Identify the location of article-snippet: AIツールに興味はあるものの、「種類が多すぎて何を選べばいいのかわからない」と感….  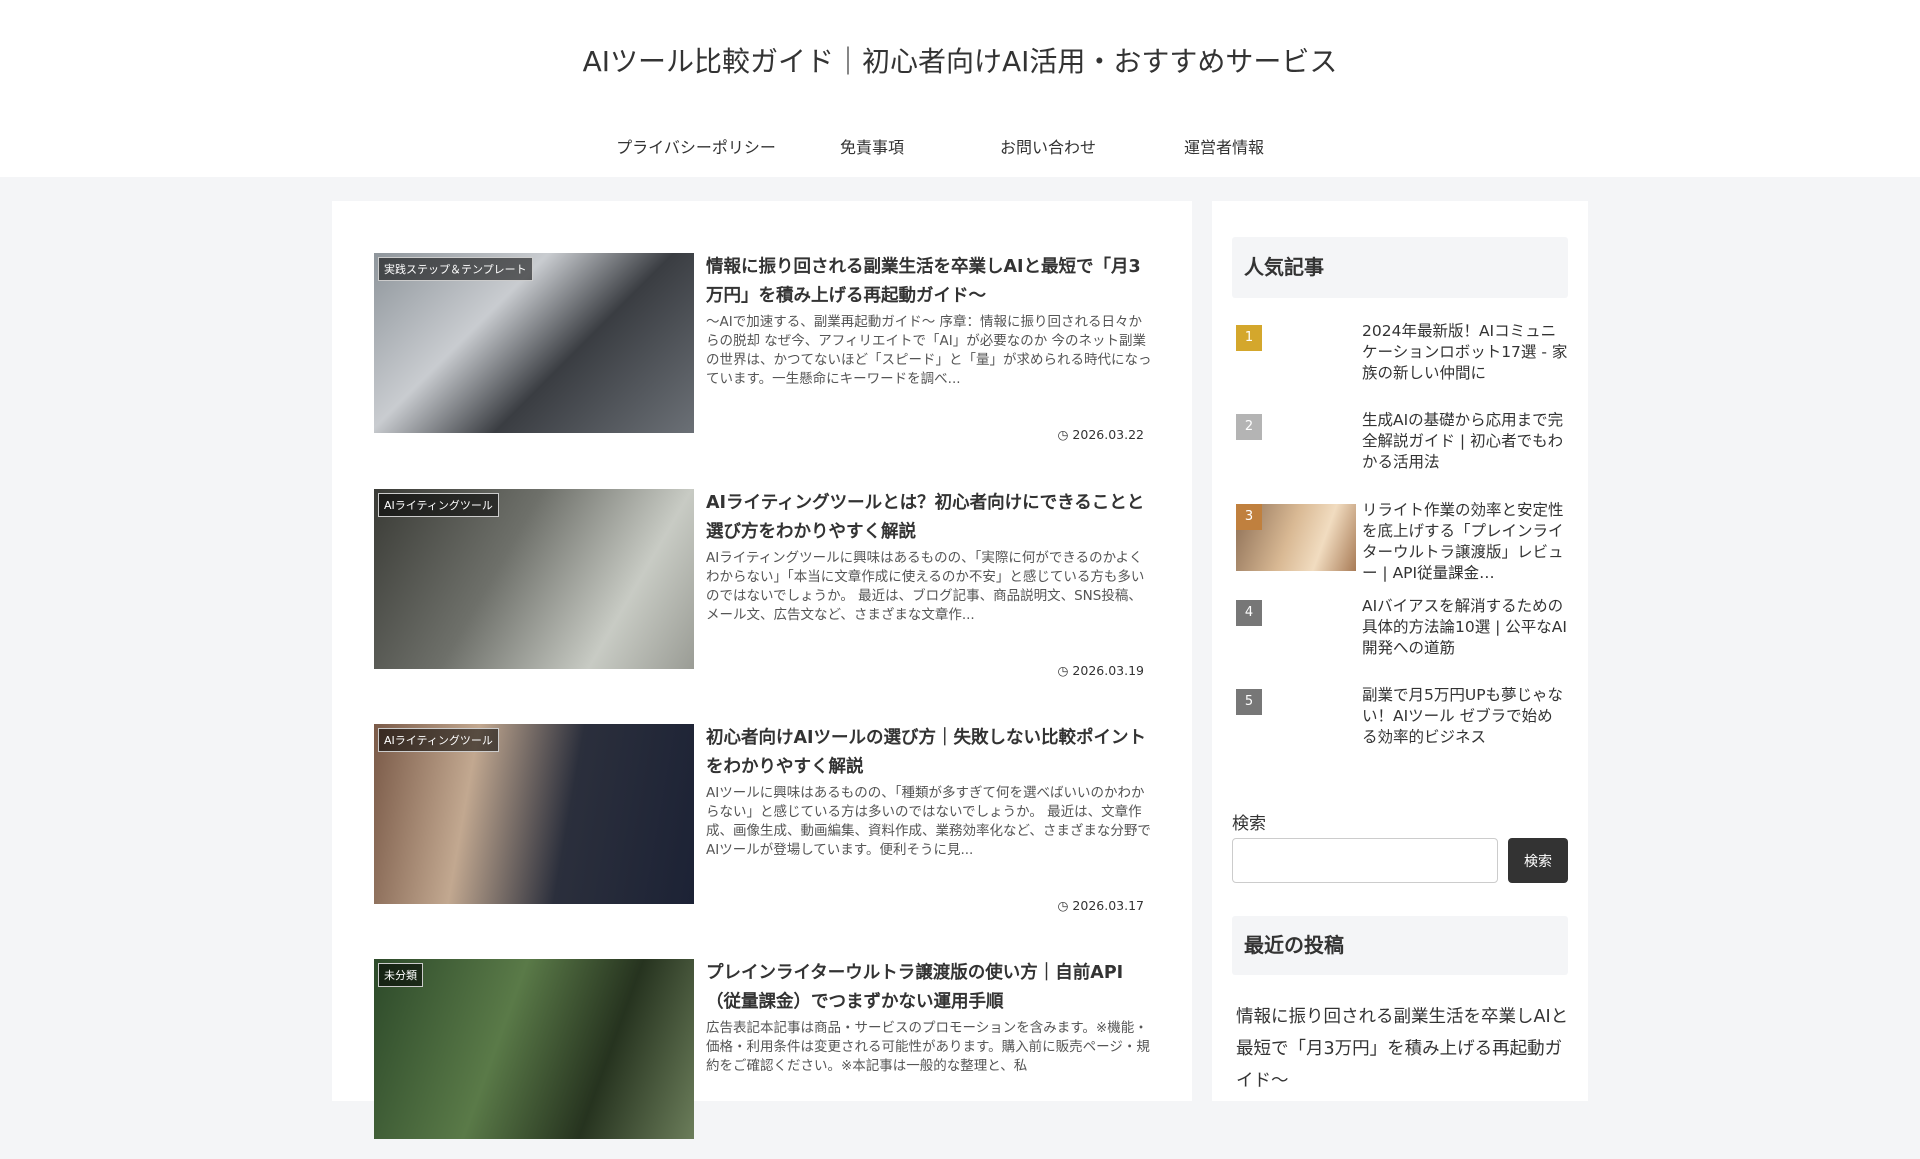
(928, 821).